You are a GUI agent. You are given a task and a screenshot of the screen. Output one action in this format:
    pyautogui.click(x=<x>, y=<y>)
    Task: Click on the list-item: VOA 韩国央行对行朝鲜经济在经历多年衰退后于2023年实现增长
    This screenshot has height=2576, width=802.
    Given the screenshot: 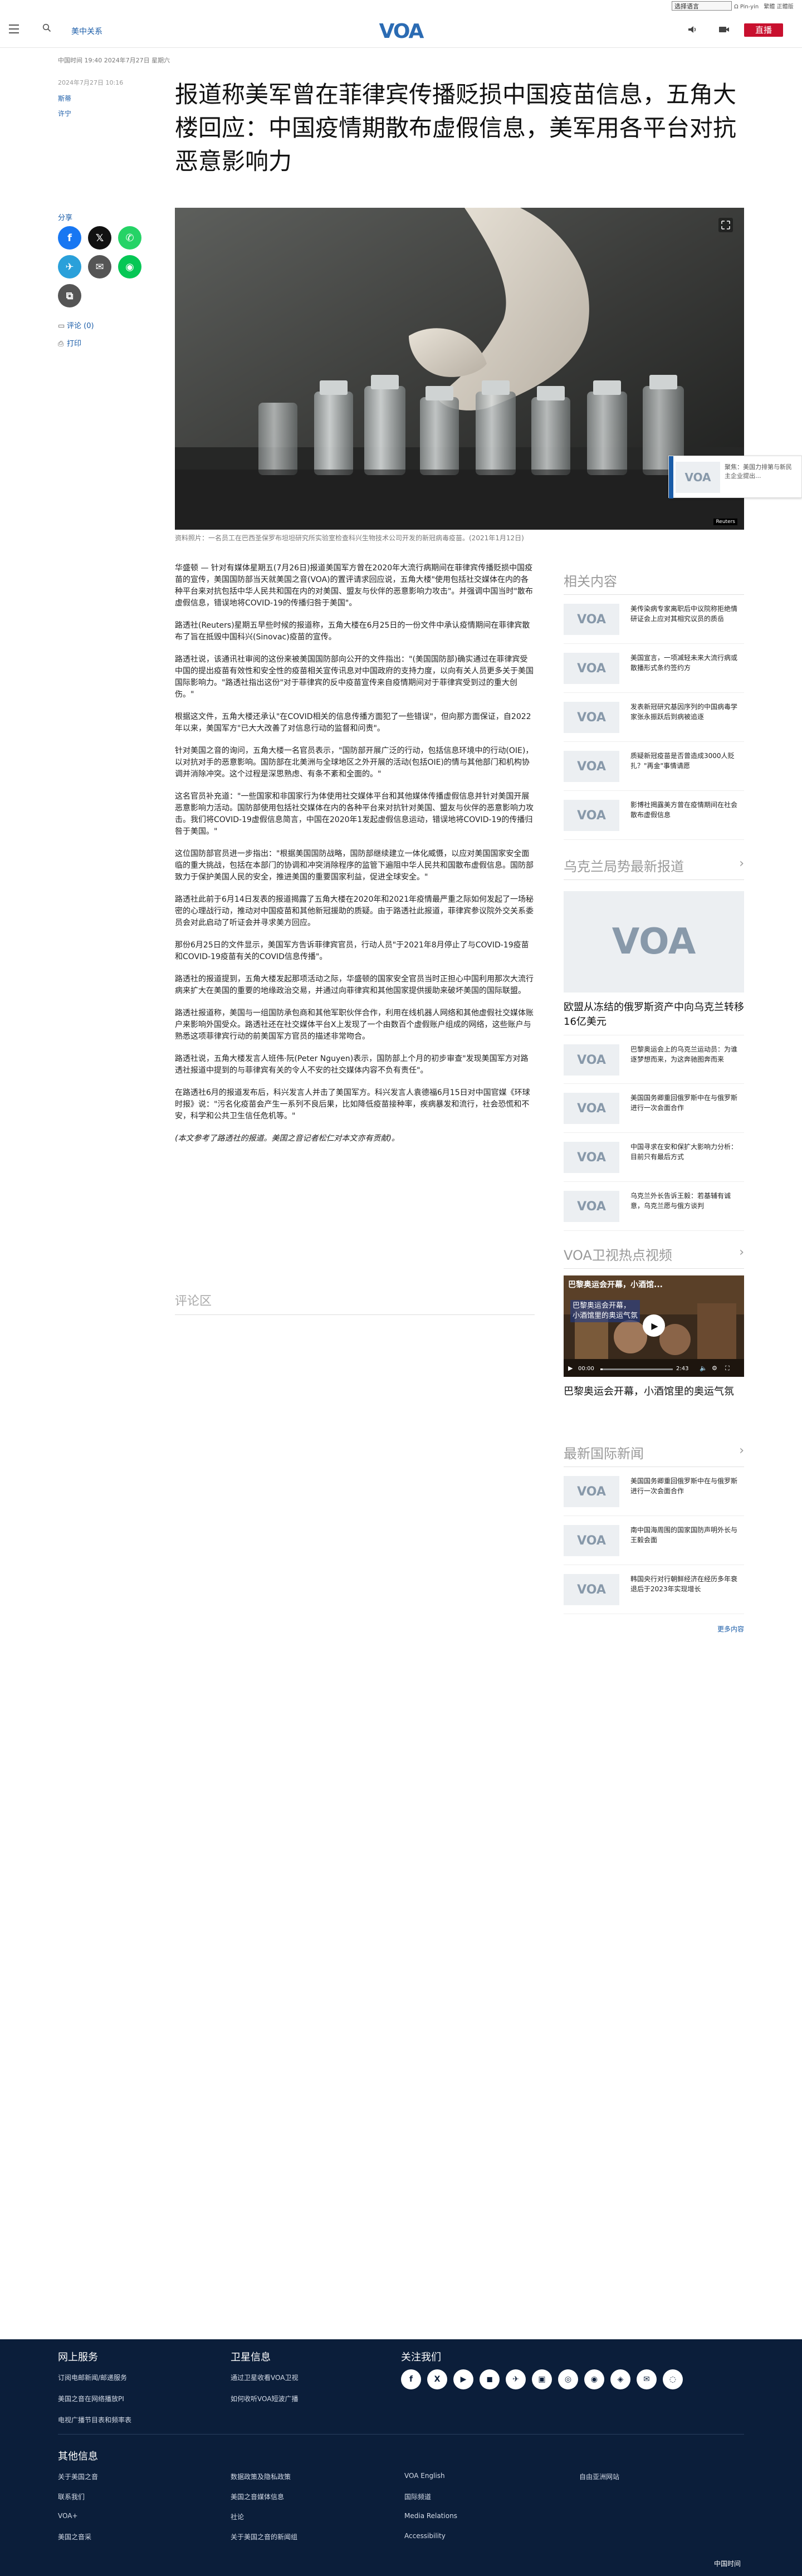 What is the action you would take?
    pyautogui.click(x=654, y=1590)
    